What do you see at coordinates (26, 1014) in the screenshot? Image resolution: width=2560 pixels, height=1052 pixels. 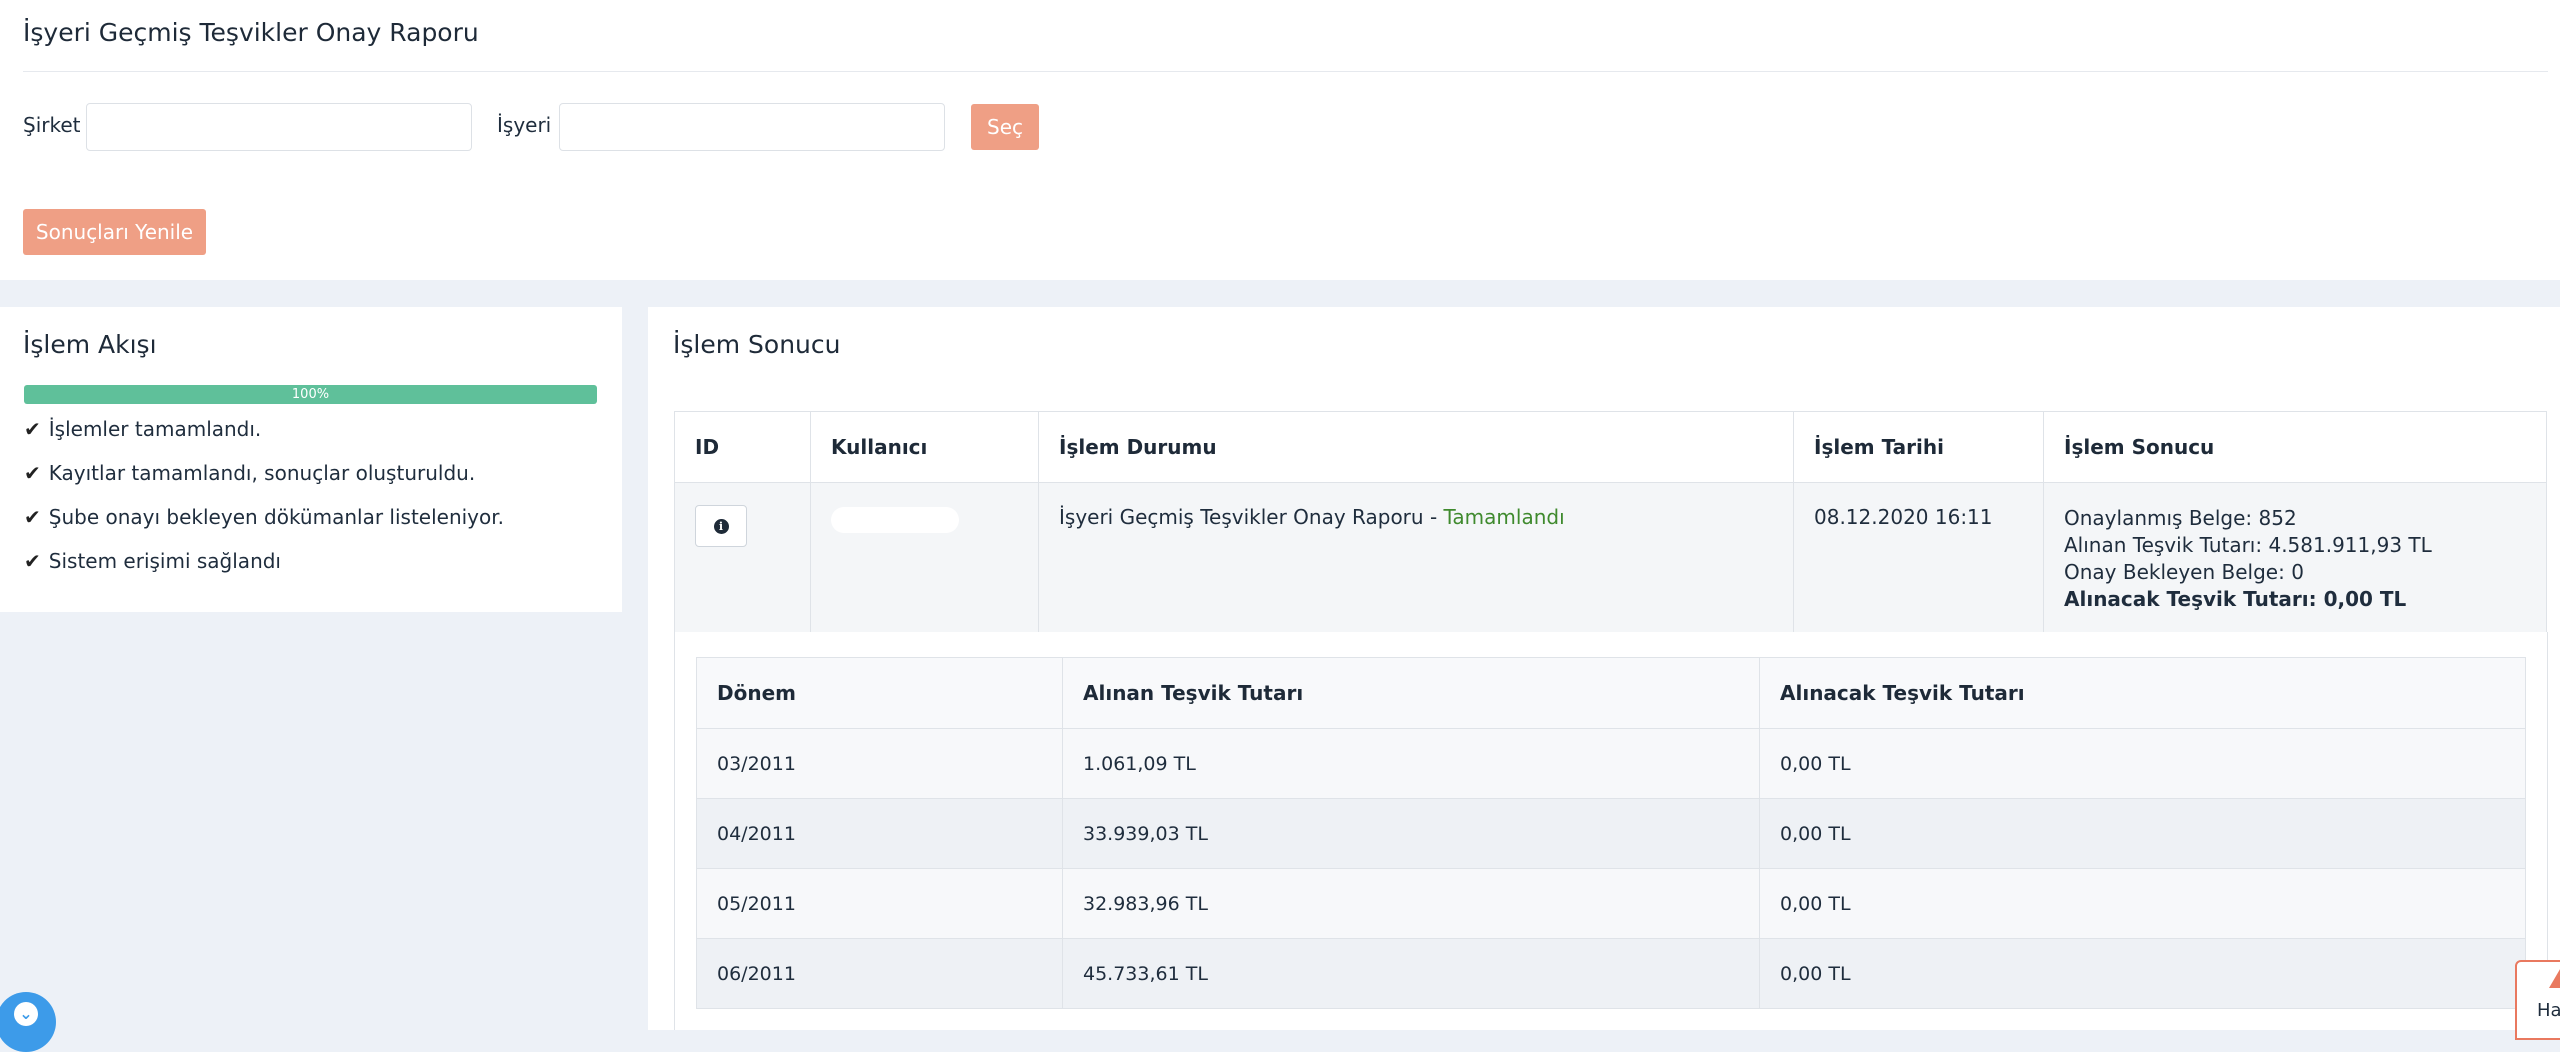 I see `chevron-down-icon: ⌄` at bounding box center [26, 1014].